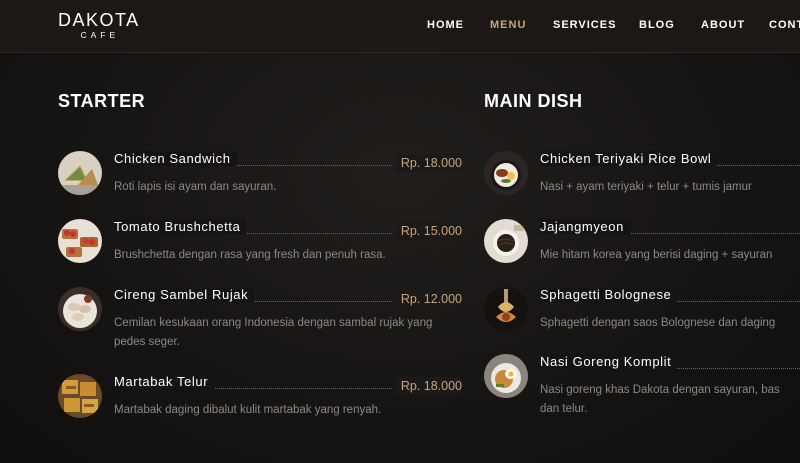 Image resolution: width=800 pixels, height=463 pixels. Describe the element at coordinates (184, 294) in the screenshot. I see `item-name: Cireng Sambel Rujak` at that location.